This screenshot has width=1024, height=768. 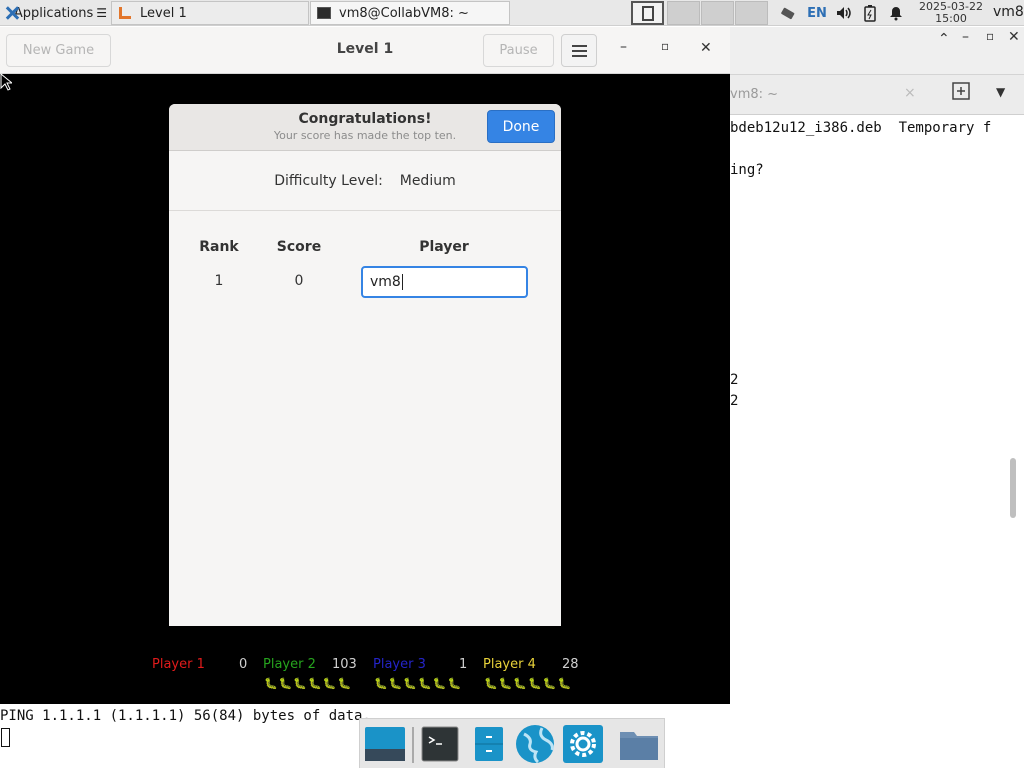 What do you see at coordinates (365, 210) in the screenshot?
I see `divider` at bounding box center [365, 210].